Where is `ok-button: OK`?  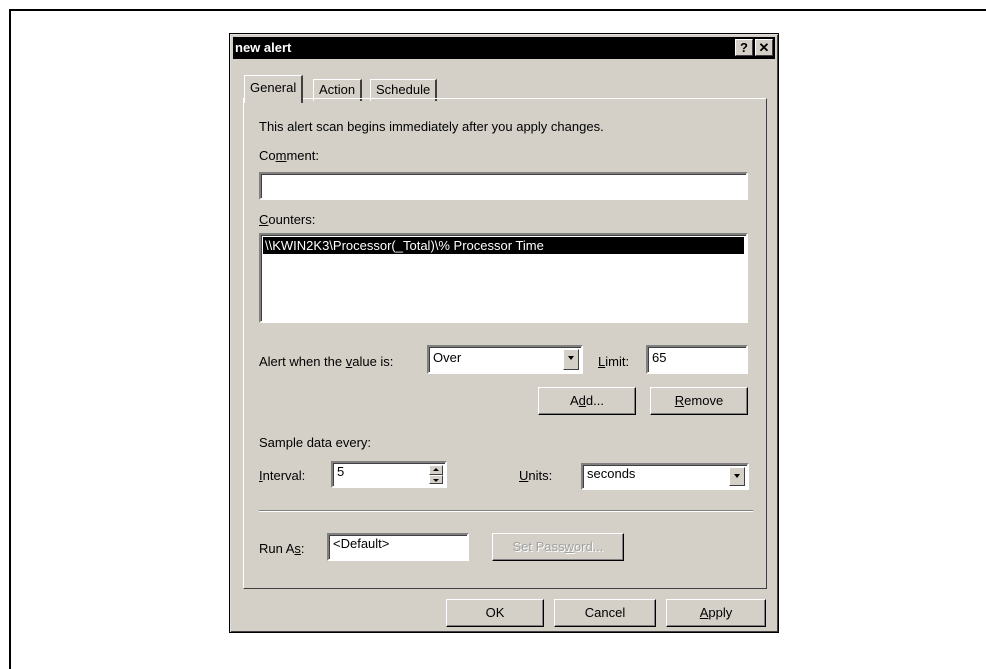
ok-button: OK is located at coordinates (495, 613).